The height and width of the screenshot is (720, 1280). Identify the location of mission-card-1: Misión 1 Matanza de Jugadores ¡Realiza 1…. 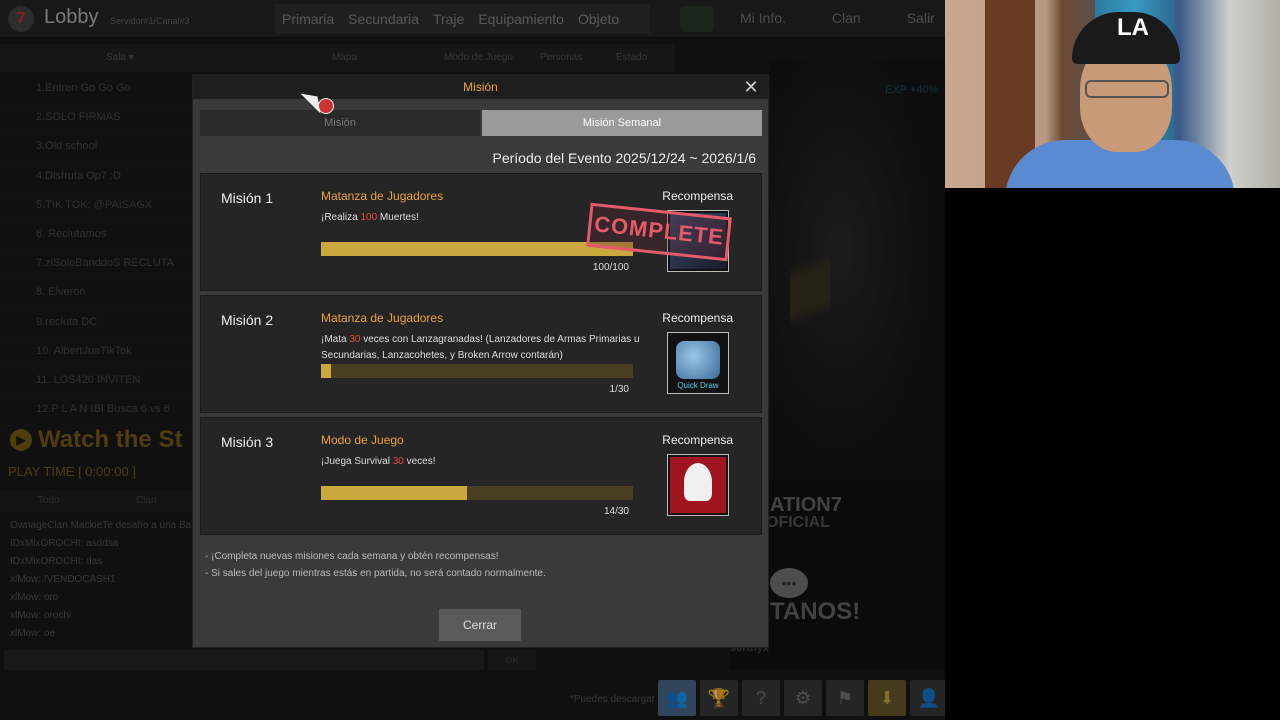
(481, 232).